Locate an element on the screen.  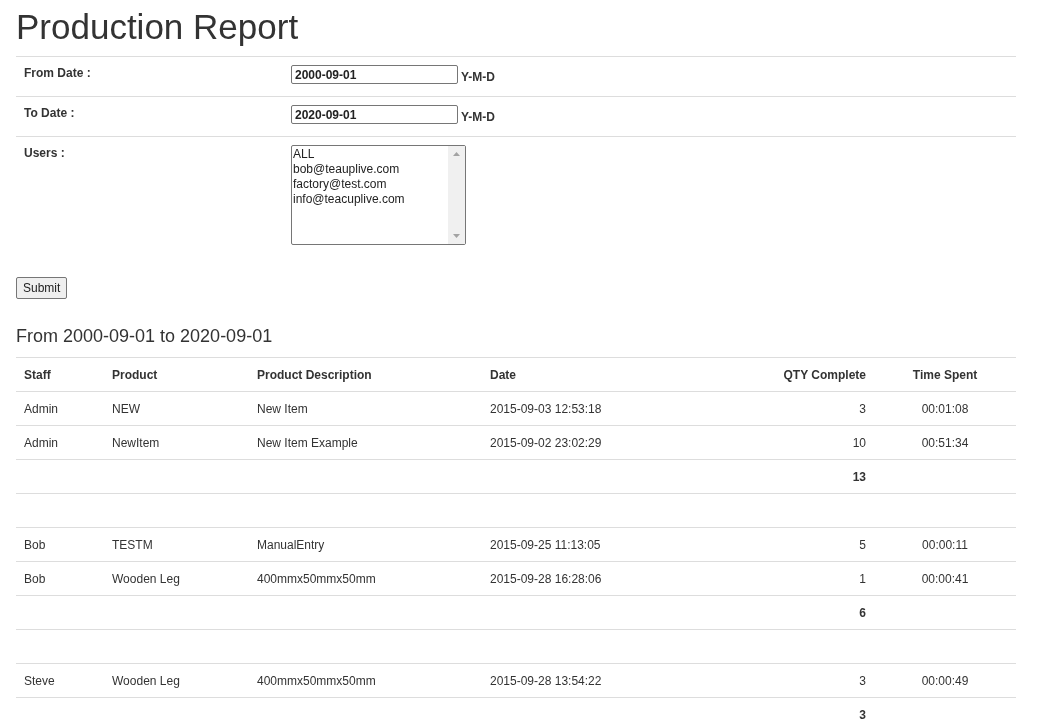
table-cell: NewItem is located at coordinates (136, 442).